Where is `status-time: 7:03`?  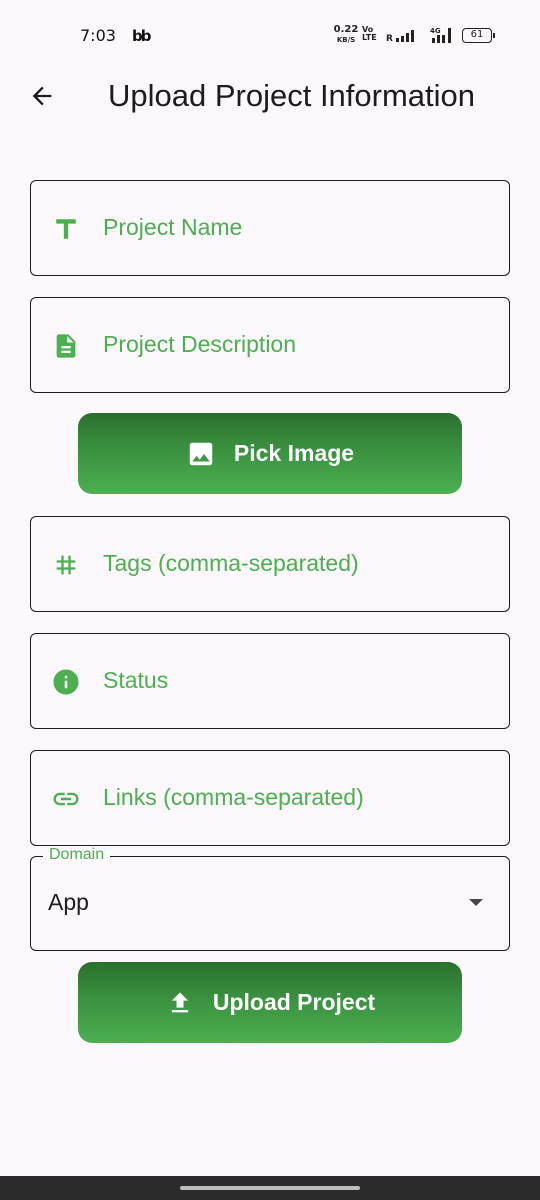
status-time: 7:03 is located at coordinates (98, 35).